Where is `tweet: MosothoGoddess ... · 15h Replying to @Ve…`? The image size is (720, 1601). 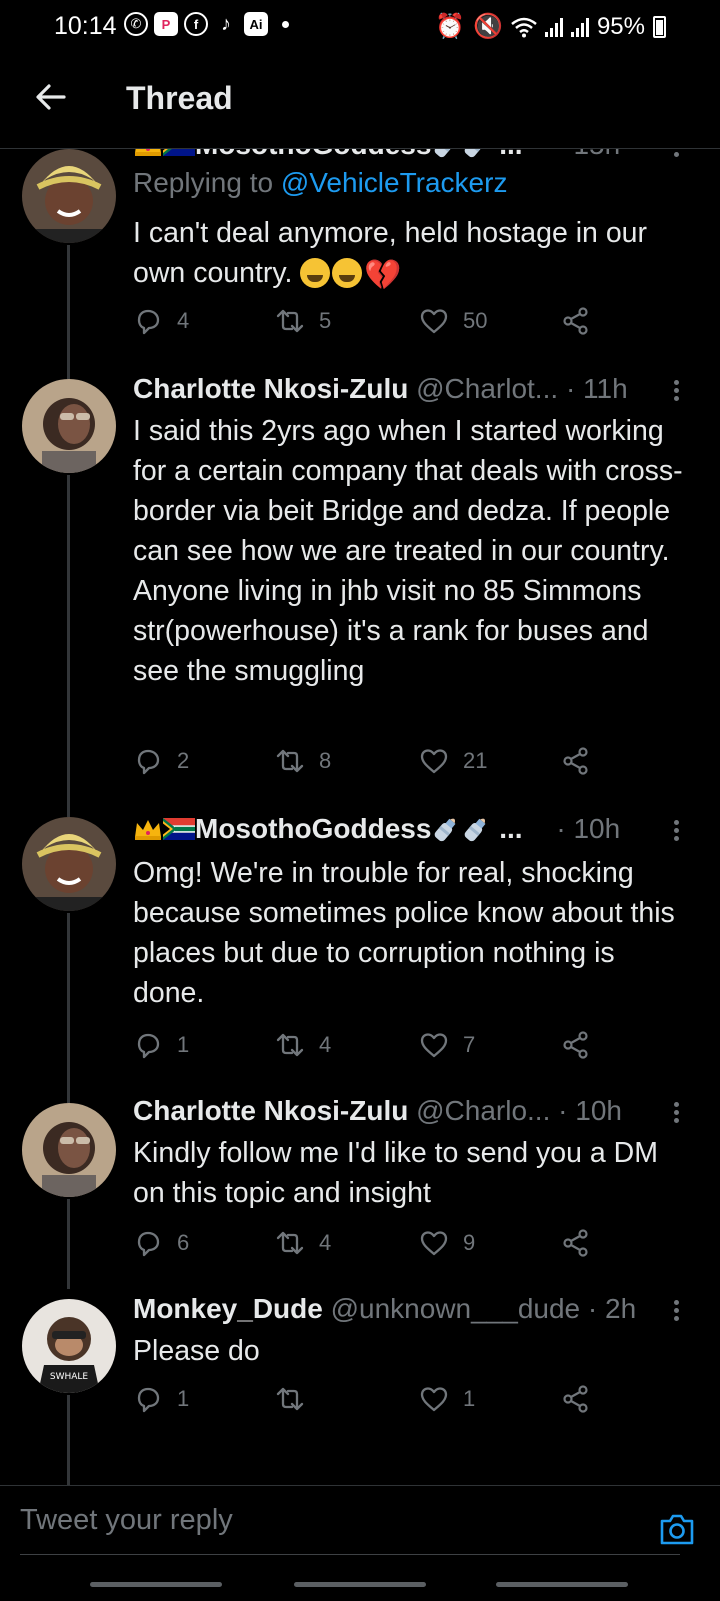 tweet: MosothoGoddess ... · 15h Replying to @Ve… is located at coordinates (360, 257).